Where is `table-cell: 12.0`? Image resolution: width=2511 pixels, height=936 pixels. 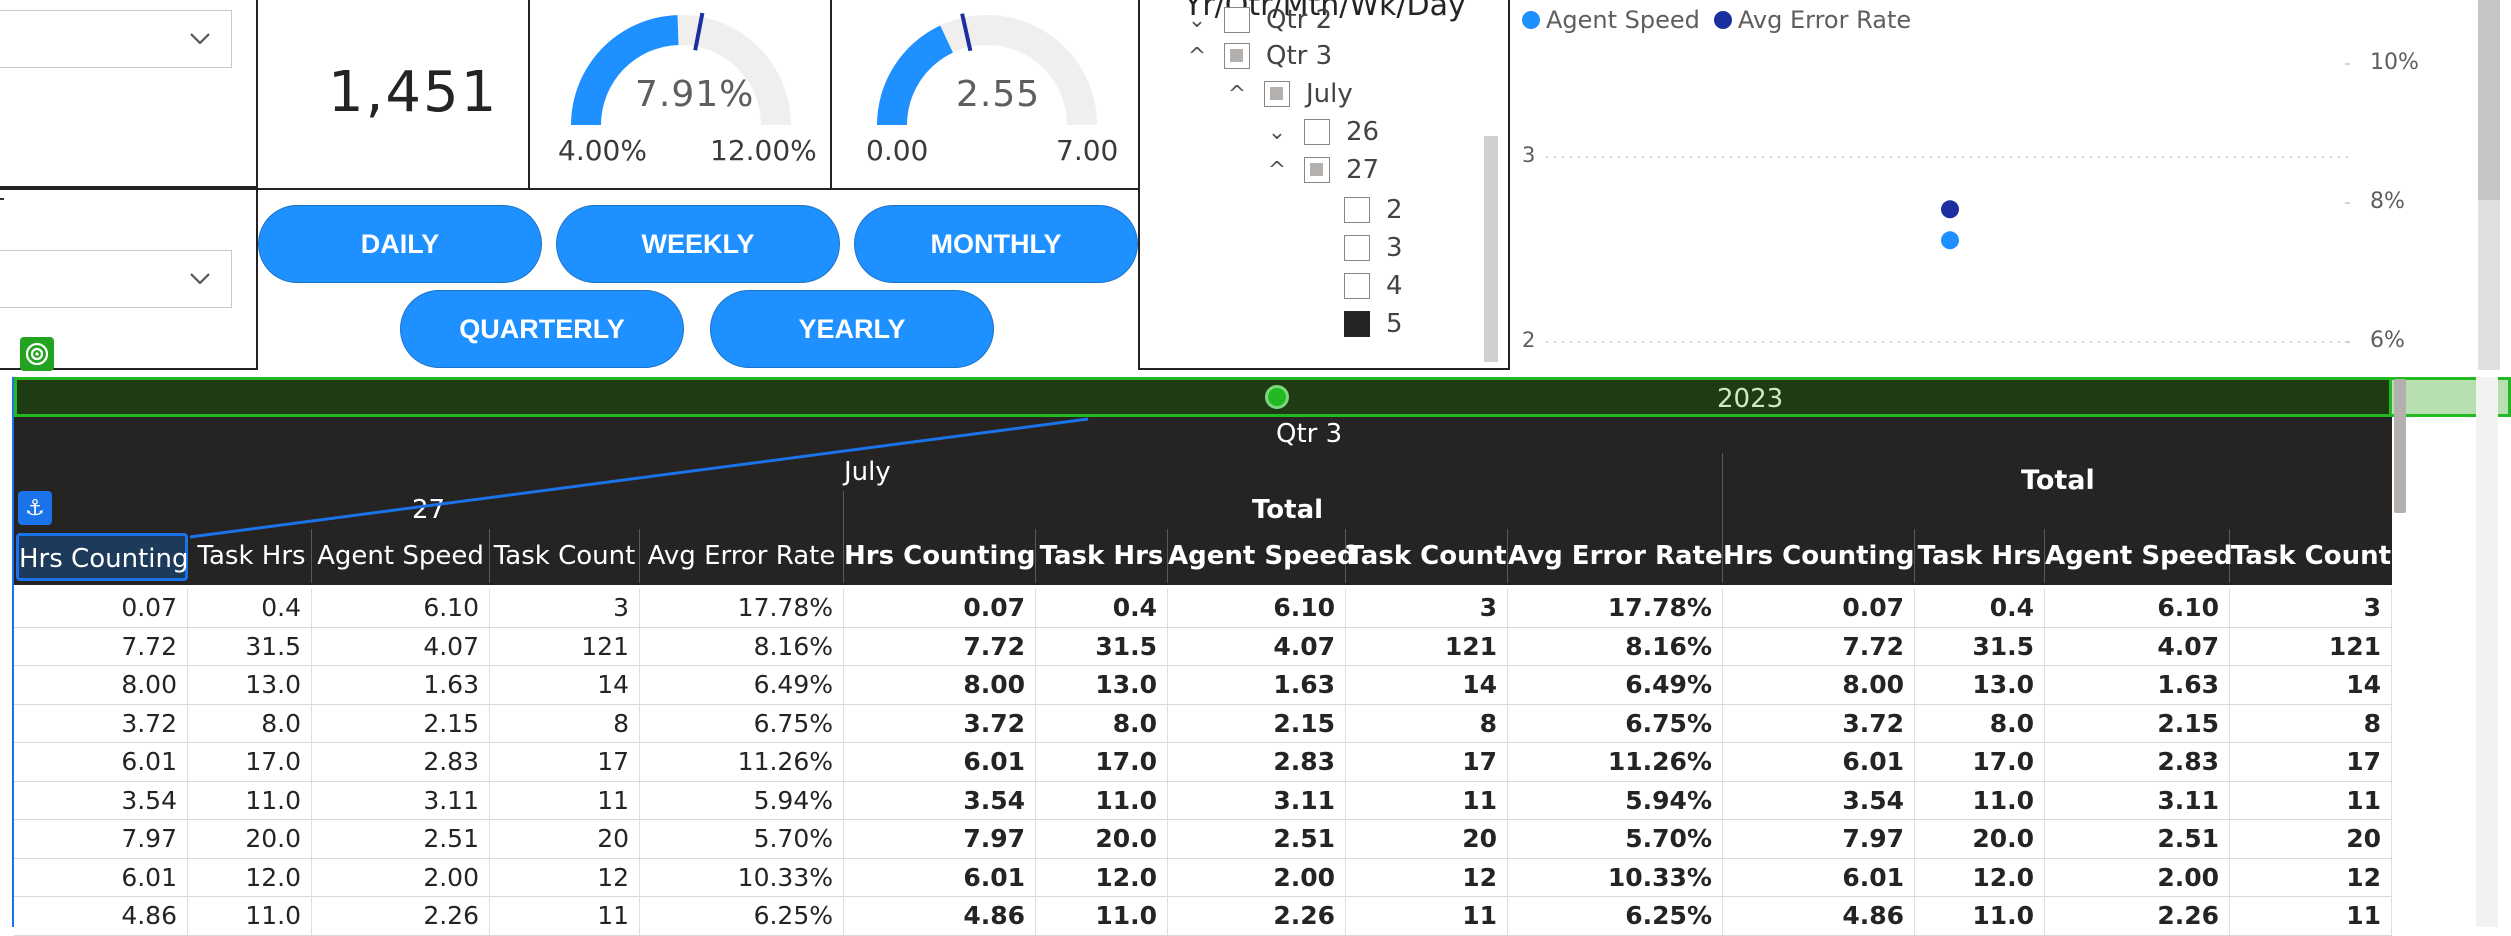
table-cell: 12.0 is located at coordinates (1102, 877).